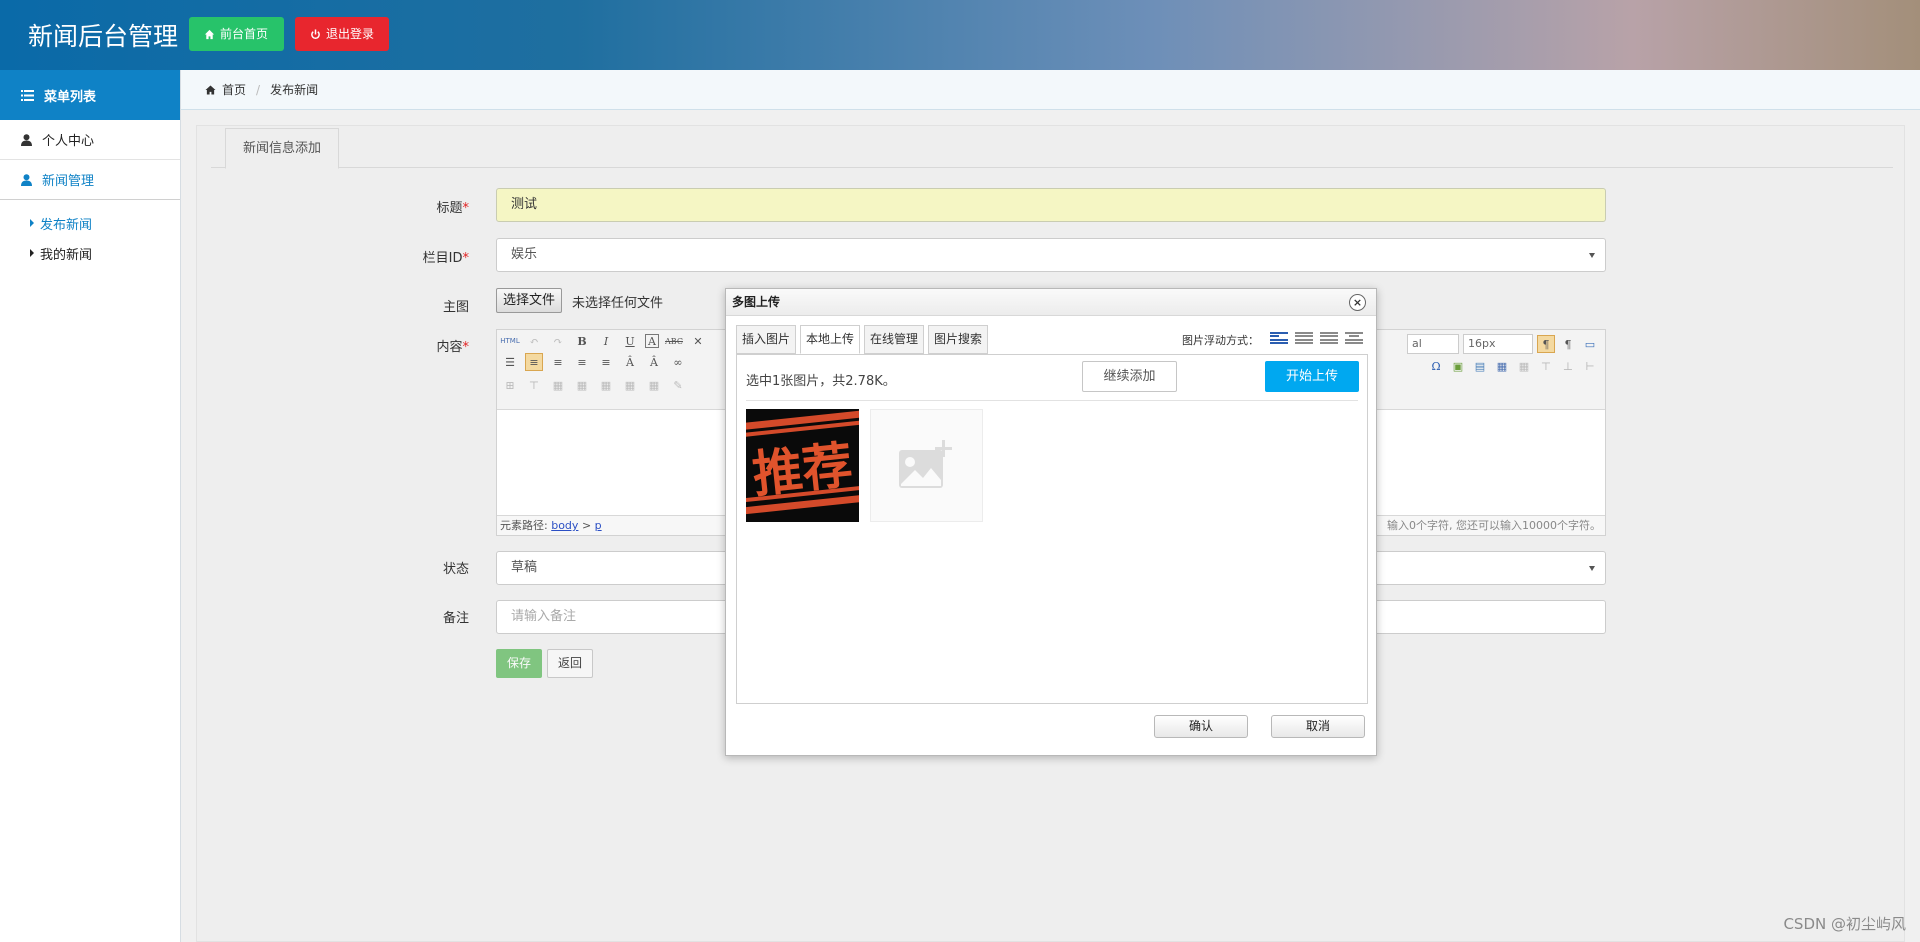  I want to click on float-right-icon, so click(1329, 338).